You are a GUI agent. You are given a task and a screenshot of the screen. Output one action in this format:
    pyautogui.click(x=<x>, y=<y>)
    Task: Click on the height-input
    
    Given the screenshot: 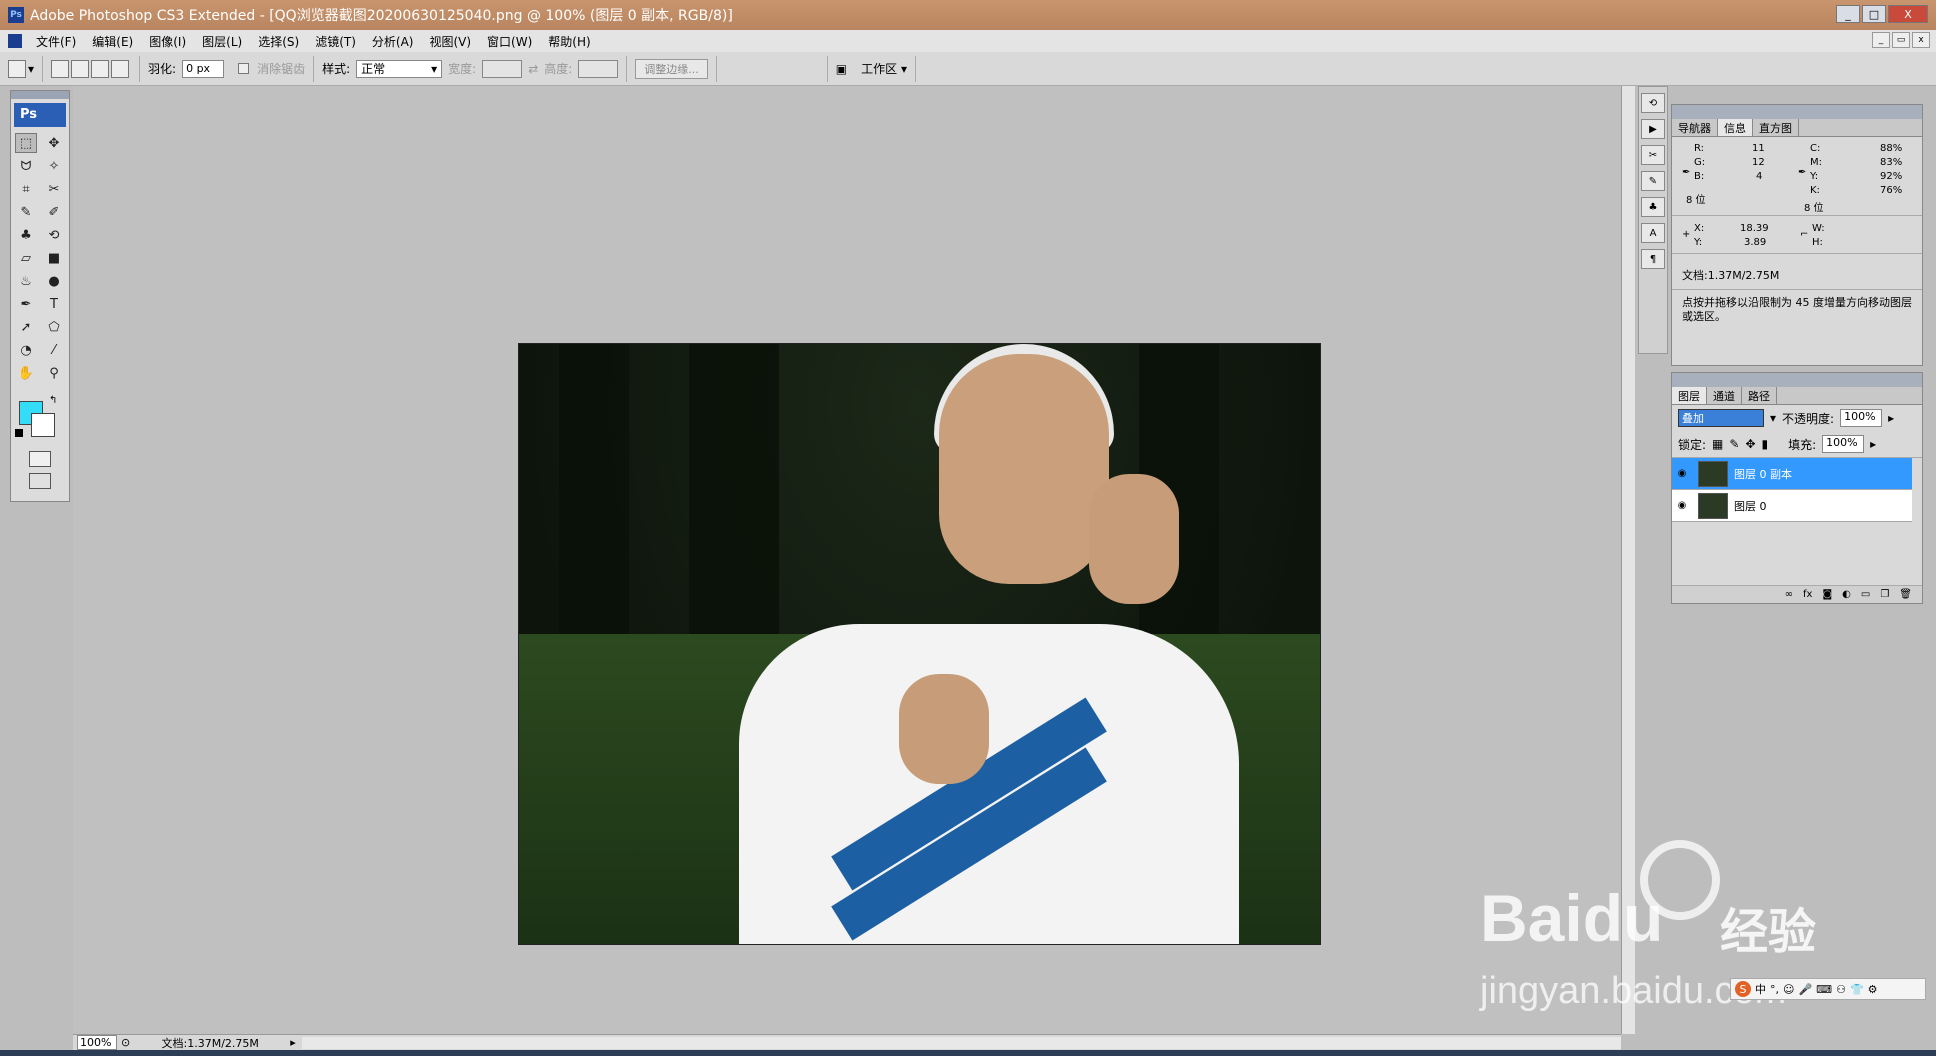 What is the action you would take?
    pyautogui.click(x=598, y=68)
    